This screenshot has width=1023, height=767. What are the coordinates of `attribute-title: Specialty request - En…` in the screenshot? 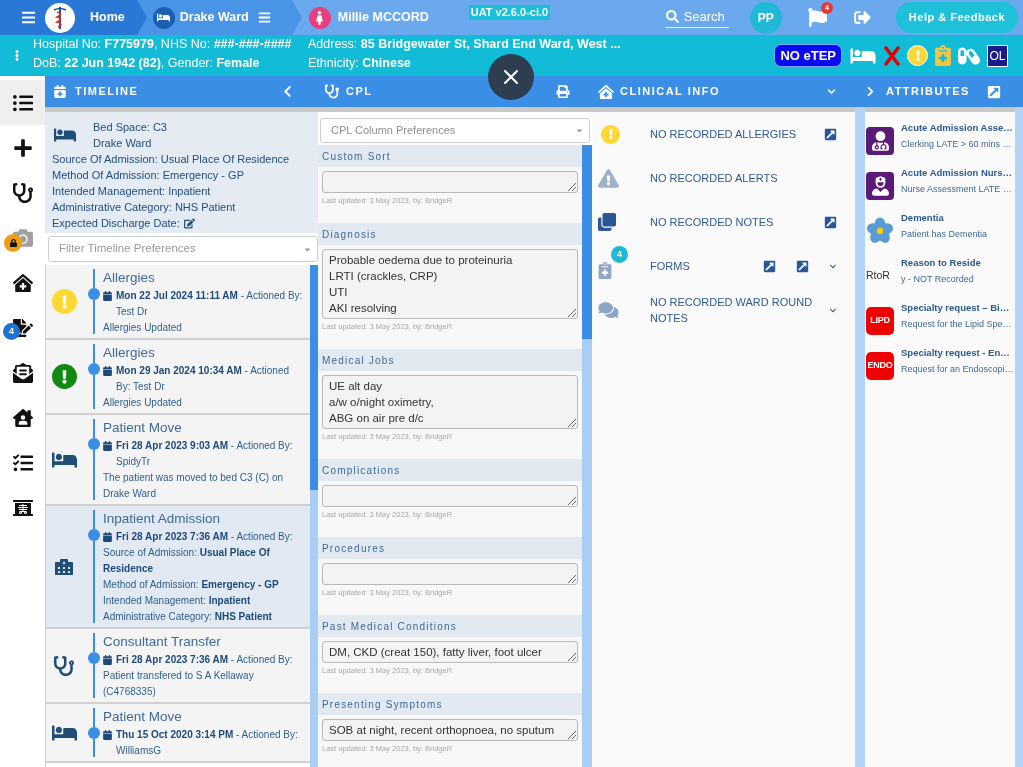 It's located at (957, 353).